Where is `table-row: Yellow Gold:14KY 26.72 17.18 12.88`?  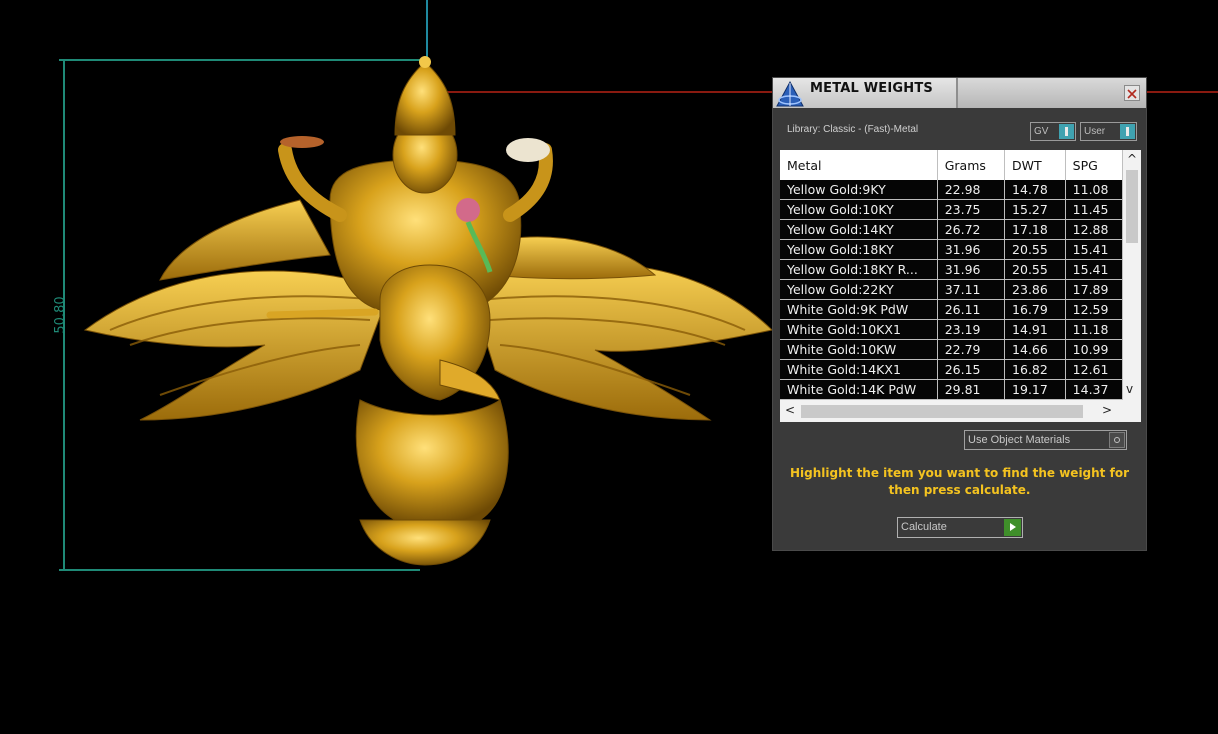
table-row: Yellow Gold:14KY 26.72 17.18 12.88 is located at coordinates (951, 229).